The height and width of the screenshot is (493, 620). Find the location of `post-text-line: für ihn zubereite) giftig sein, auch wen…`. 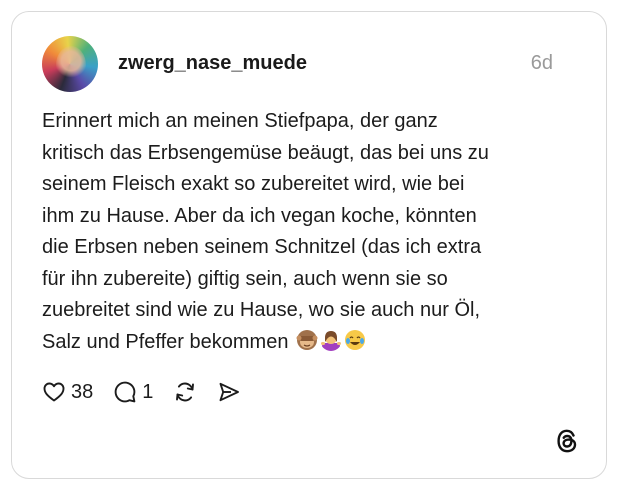

post-text-line: für ihn zubereite) giftig sein, auch wen… is located at coordinates (245, 278).